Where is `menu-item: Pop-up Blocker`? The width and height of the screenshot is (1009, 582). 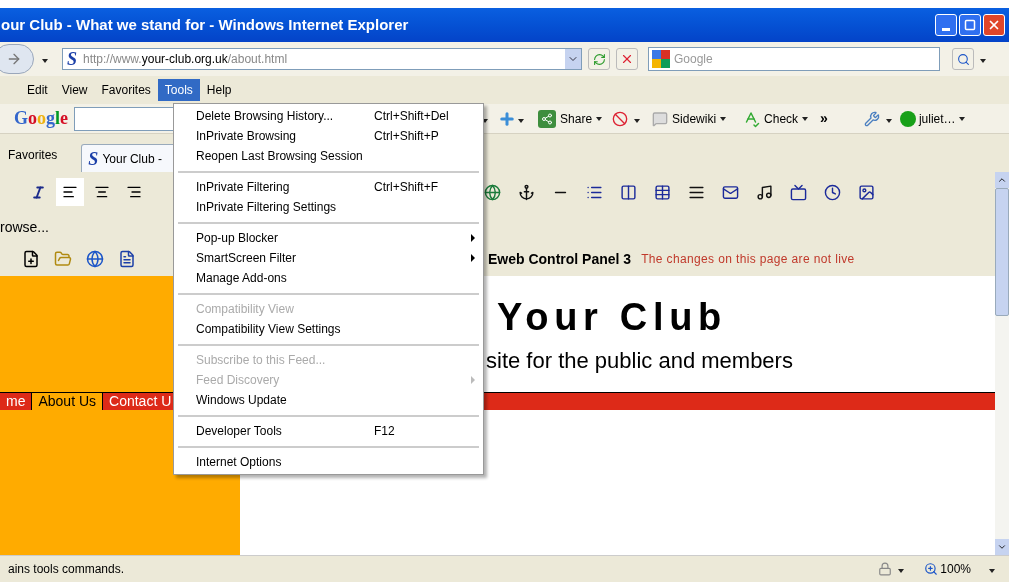
menu-item: Pop-up Blocker is located at coordinates (328, 238).